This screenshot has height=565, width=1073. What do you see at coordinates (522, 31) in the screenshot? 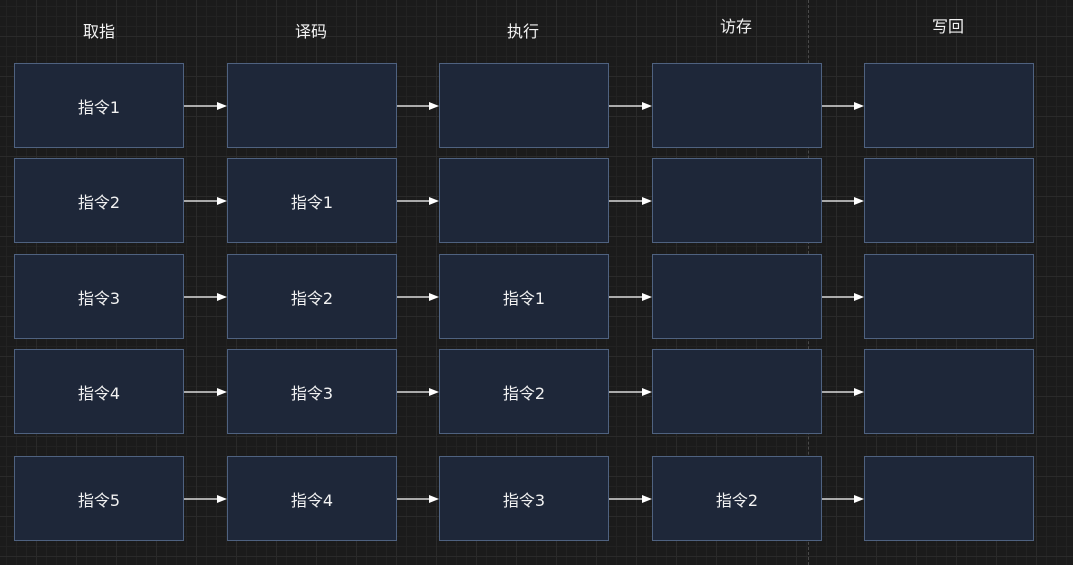
I see `header-execute: 执行` at bounding box center [522, 31].